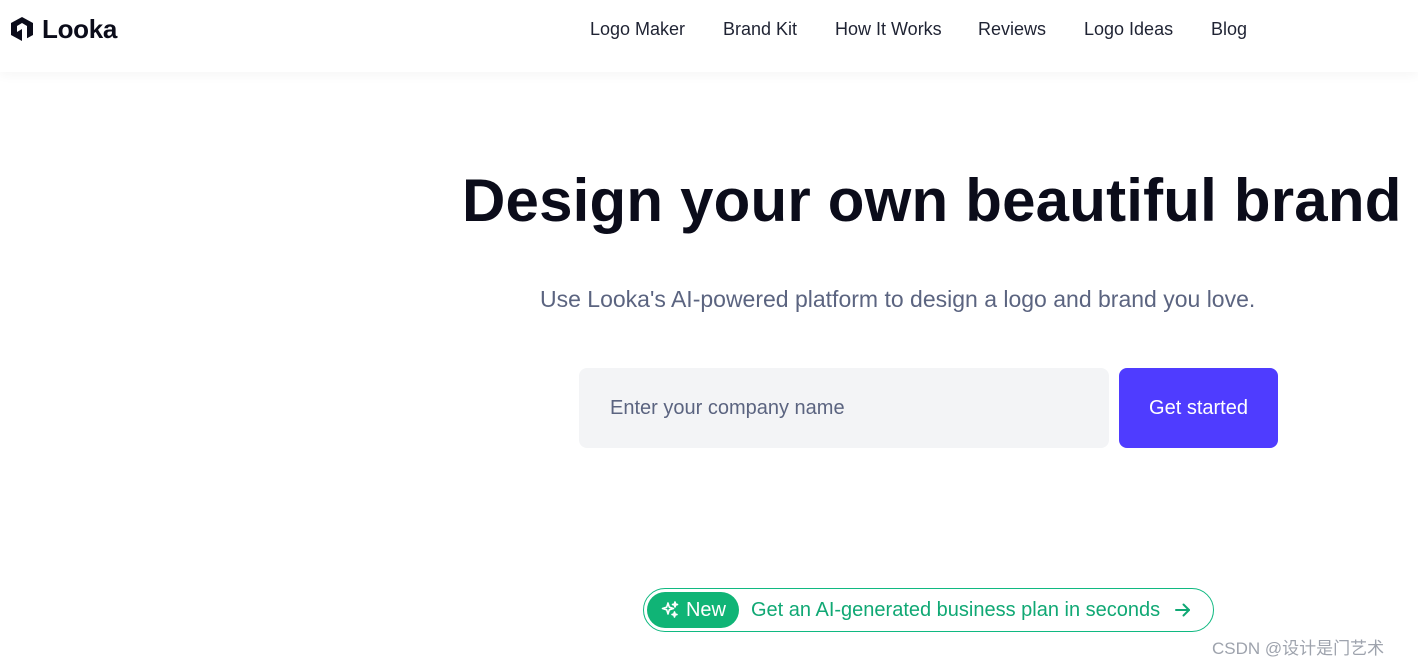 The width and height of the screenshot is (1418, 665). Describe the element at coordinates (888, 29) in the screenshot. I see `nav-how-it-works: How It Works` at that location.